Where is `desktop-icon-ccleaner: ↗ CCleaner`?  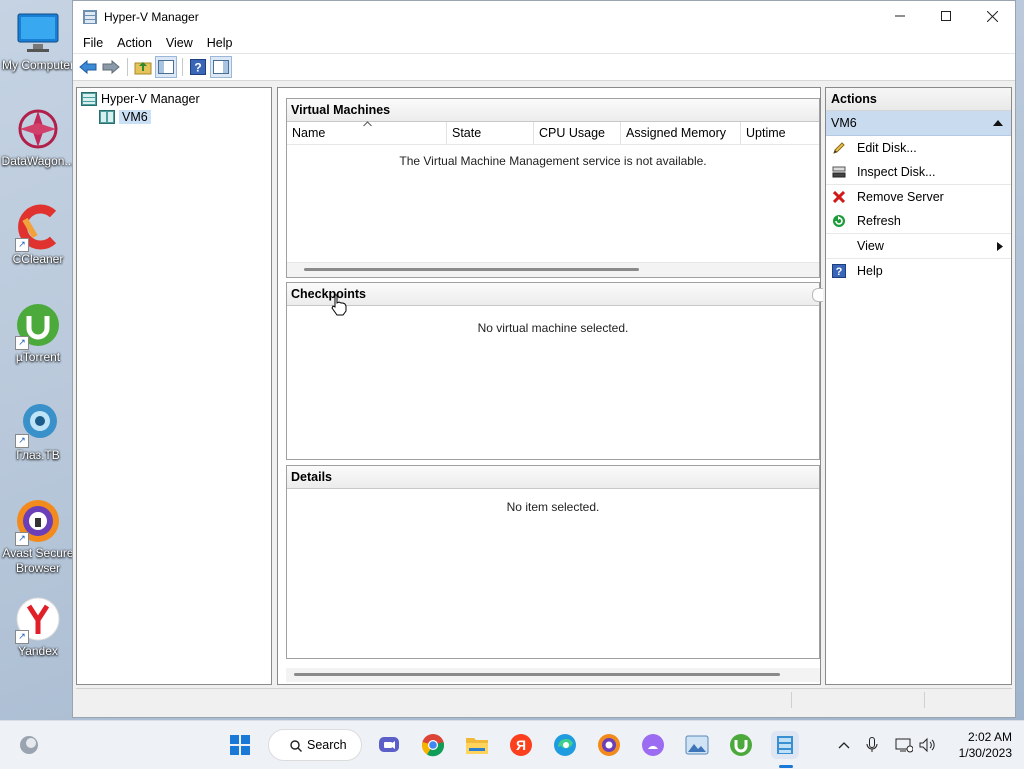 desktop-icon-ccleaner: ↗ CCleaner is located at coordinates (38, 235).